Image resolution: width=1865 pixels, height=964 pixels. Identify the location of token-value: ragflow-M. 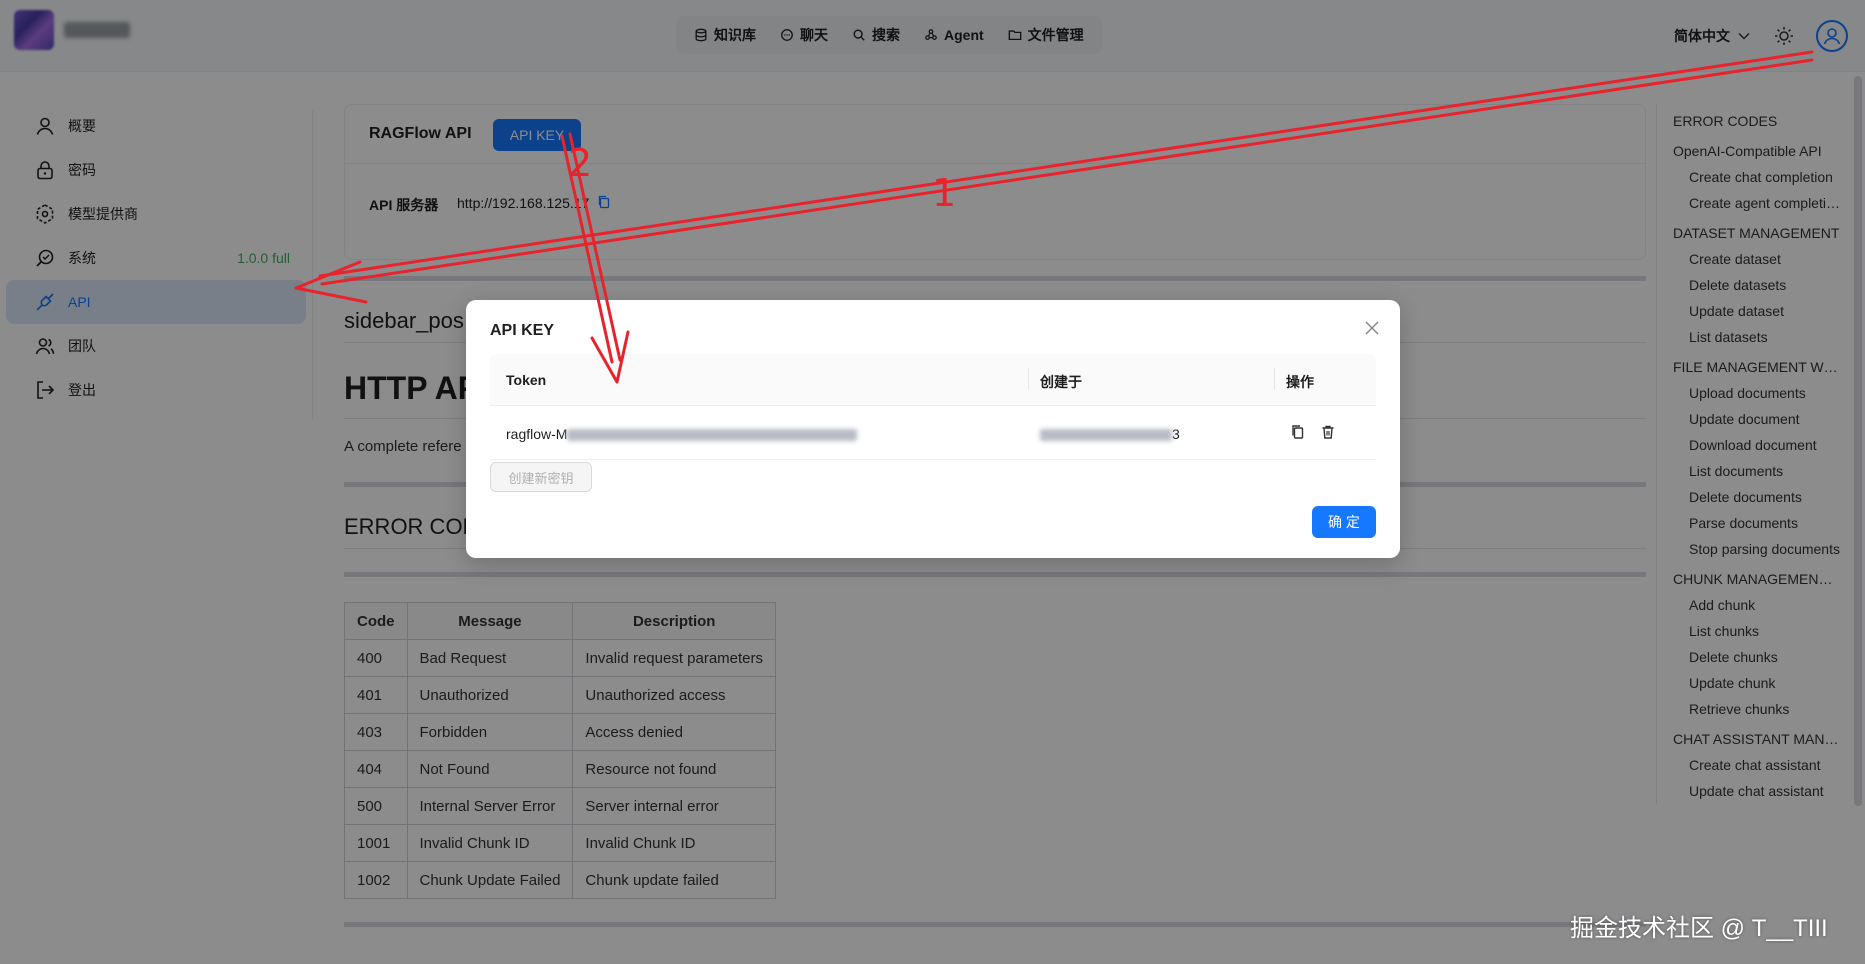
(682, 434).